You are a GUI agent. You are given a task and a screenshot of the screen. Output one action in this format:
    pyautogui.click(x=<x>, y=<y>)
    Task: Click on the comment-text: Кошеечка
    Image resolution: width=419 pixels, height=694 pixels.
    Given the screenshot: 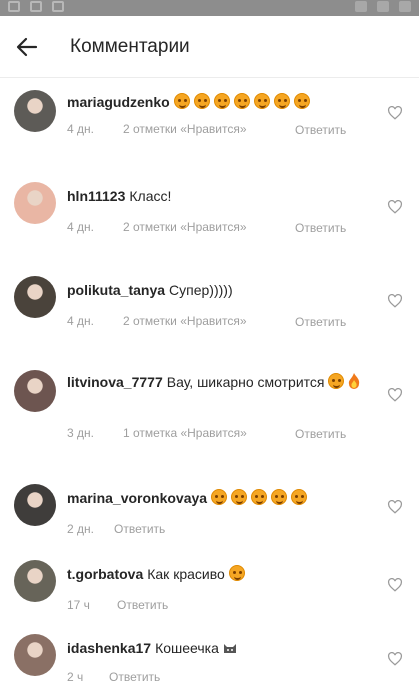 What is the action you would take?
    pyautogui.click(x=187, y=648)
    